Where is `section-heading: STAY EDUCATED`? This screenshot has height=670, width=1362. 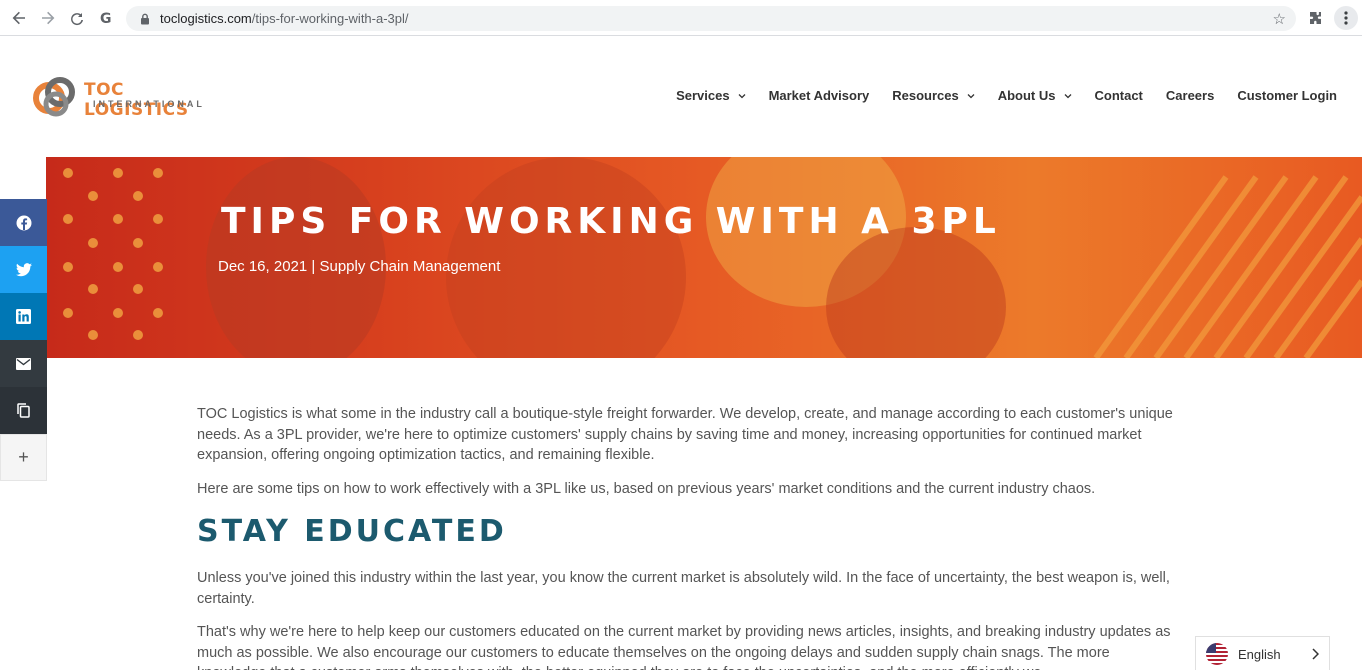
section-heading: STAY EDUCATED is located at coordinates (352, 531).